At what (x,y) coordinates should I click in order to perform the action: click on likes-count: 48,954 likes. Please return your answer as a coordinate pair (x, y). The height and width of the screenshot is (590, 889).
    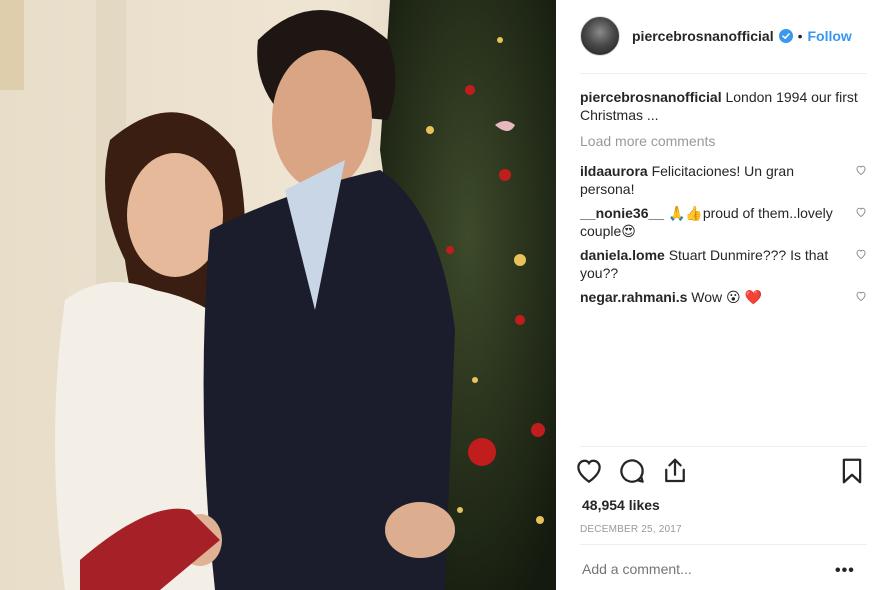
    Looking at the image, I should click on (621, 505).